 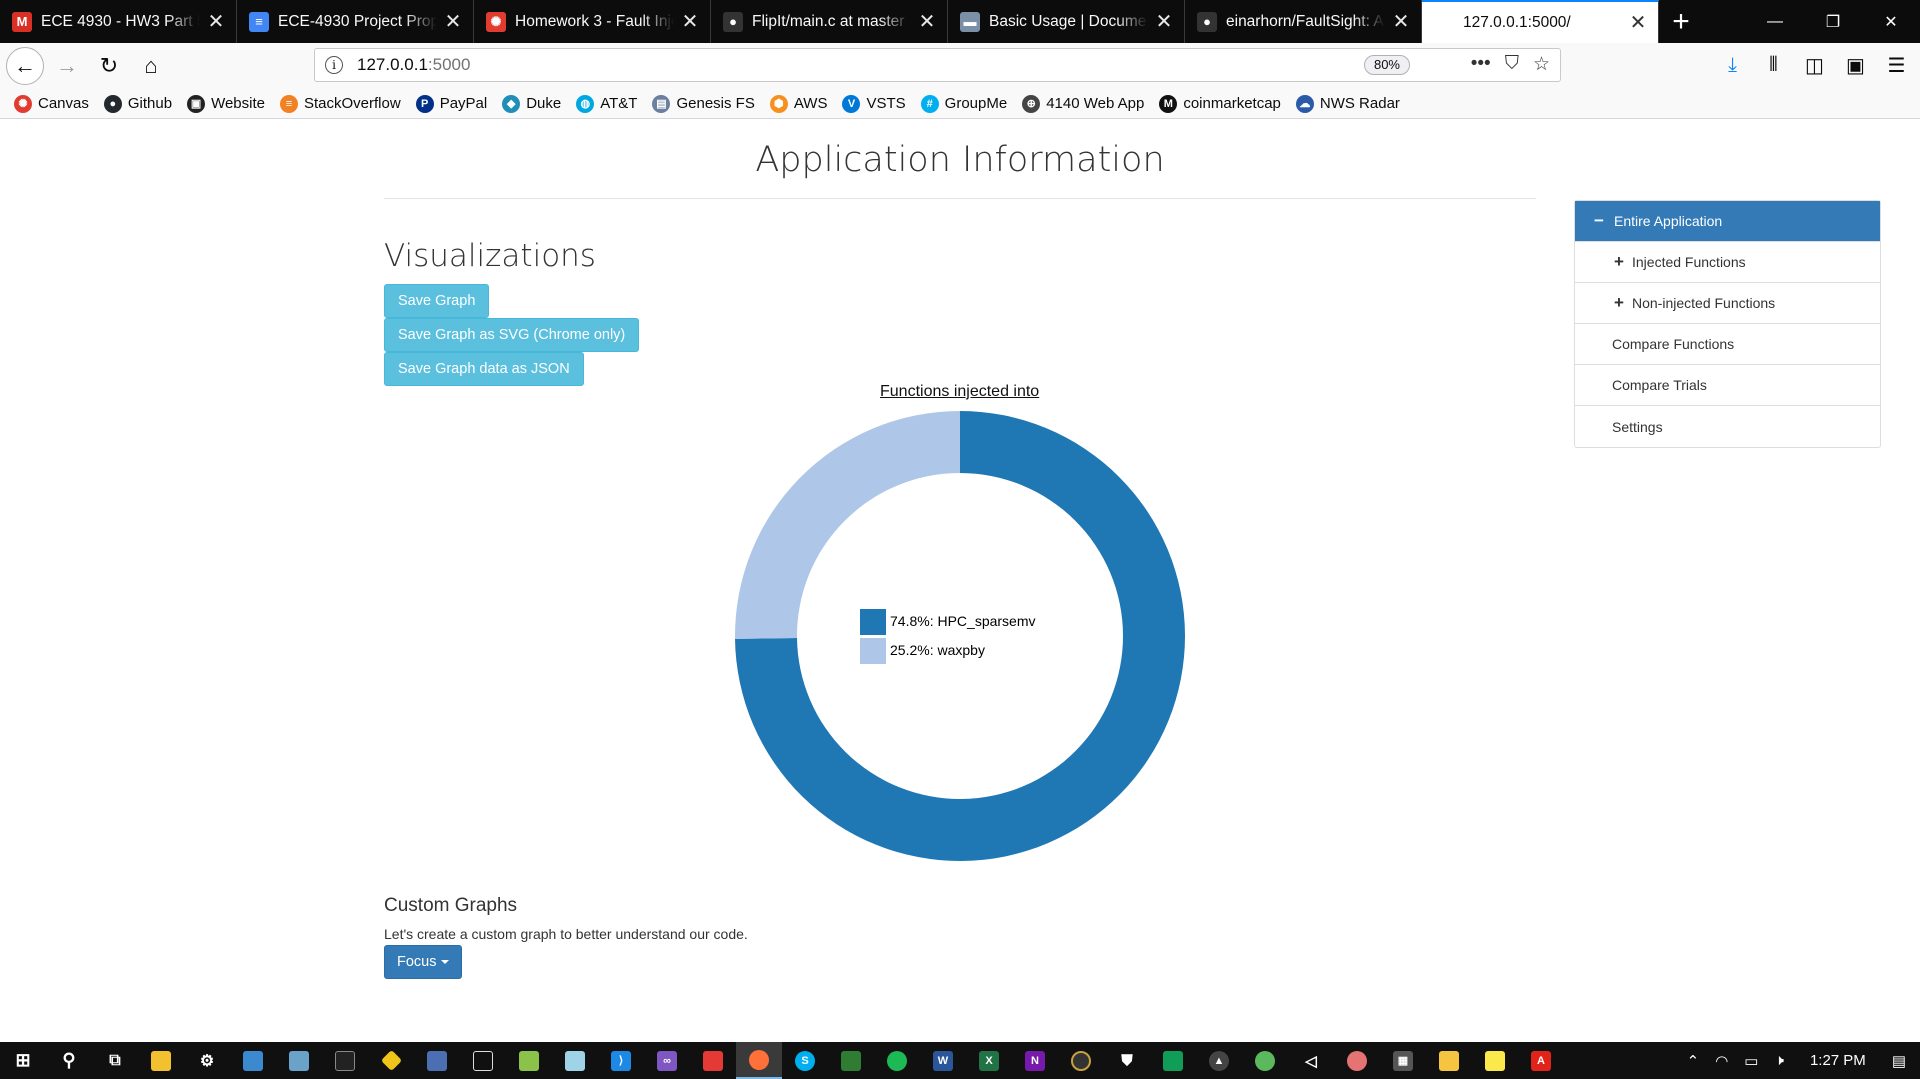 I want to click on taskbar-calculator: ▦, so click(x=1403, y=1060).